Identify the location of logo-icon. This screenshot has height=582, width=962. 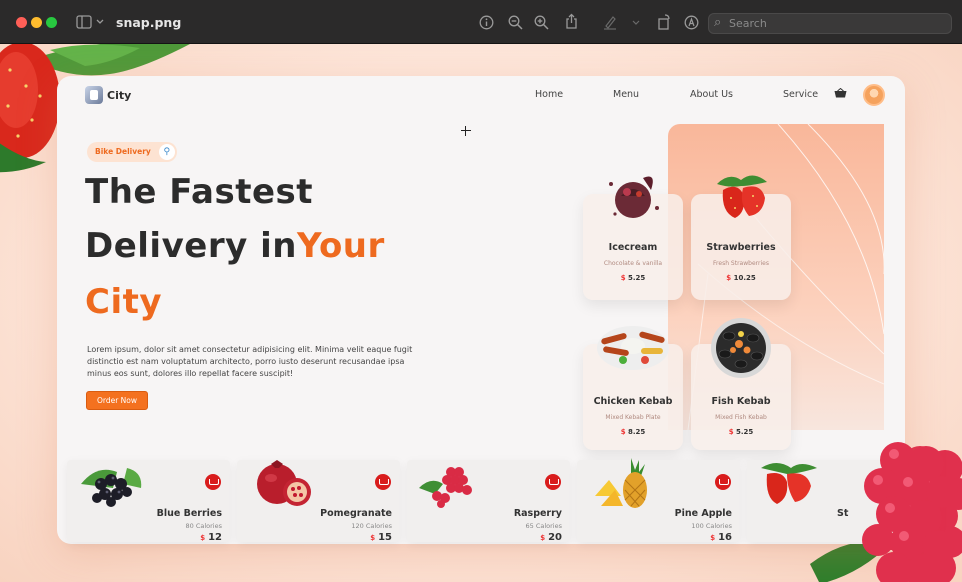
(94, 95).